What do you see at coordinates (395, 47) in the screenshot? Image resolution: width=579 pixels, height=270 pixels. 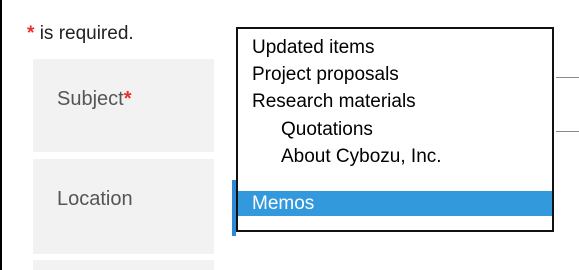 I see `dropdown-option-updated-items: Updated items` at bounding box center [395, 47].